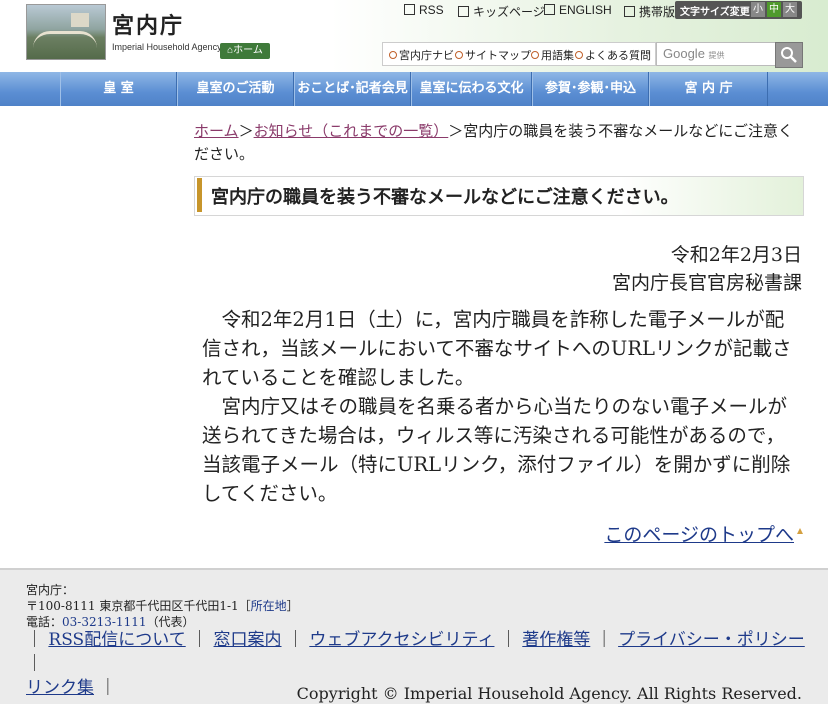  I want to click on article-org: 宮内庁長官官房秘書課, so click(706, 283).